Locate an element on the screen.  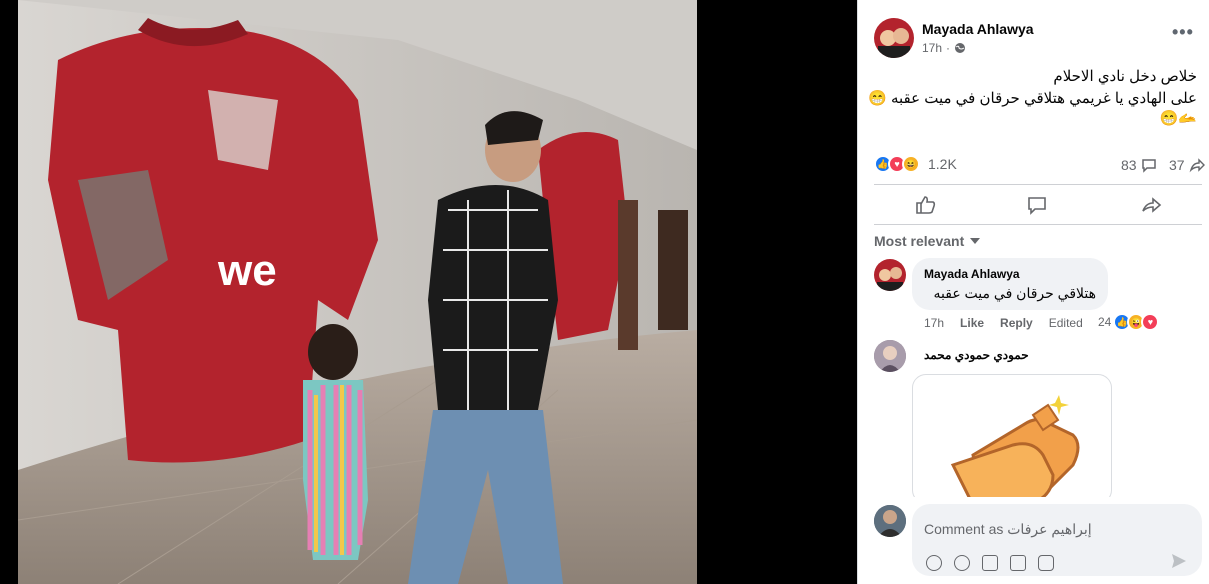
gif-icon is located at coordinates (1018, 563).